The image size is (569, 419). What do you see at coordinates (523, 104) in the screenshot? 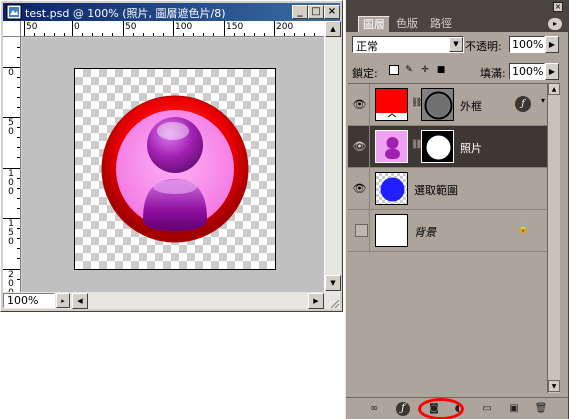
I see `layer-effects-icon: ƒ` at bounding box center [523, 104].